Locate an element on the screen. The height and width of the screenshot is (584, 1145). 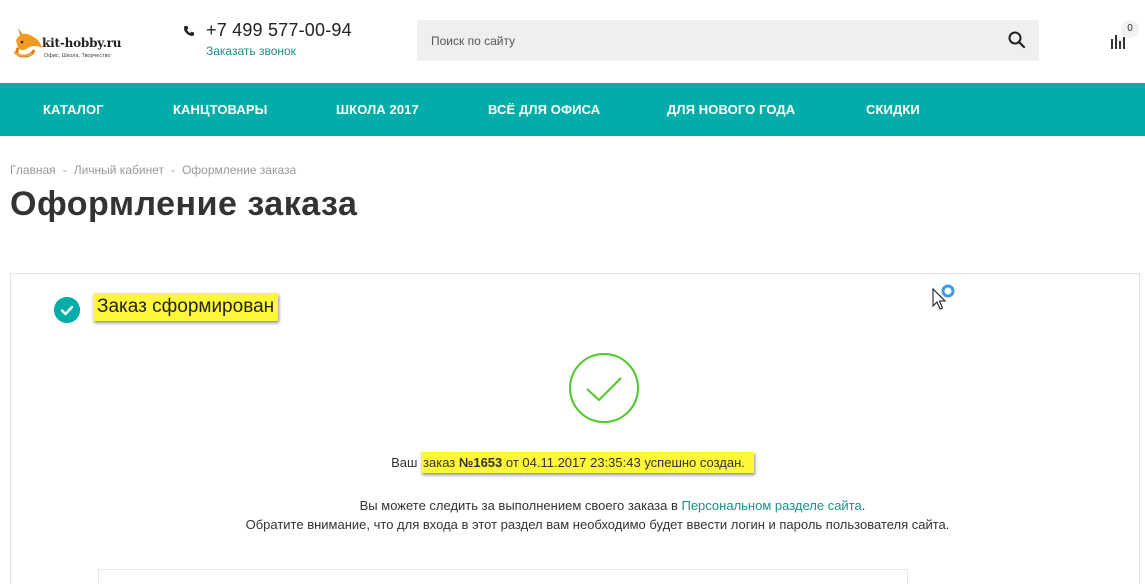
site-logo: kit-hobby.ru Офис, Школа, Творчество is located at coordinates (69, 42).